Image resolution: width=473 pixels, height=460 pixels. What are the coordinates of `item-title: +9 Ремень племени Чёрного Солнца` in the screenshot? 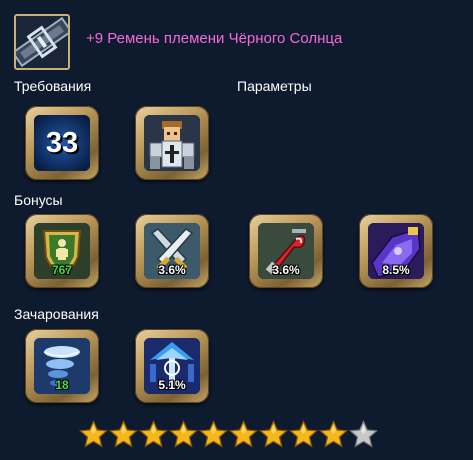 It's located at (214, 38).